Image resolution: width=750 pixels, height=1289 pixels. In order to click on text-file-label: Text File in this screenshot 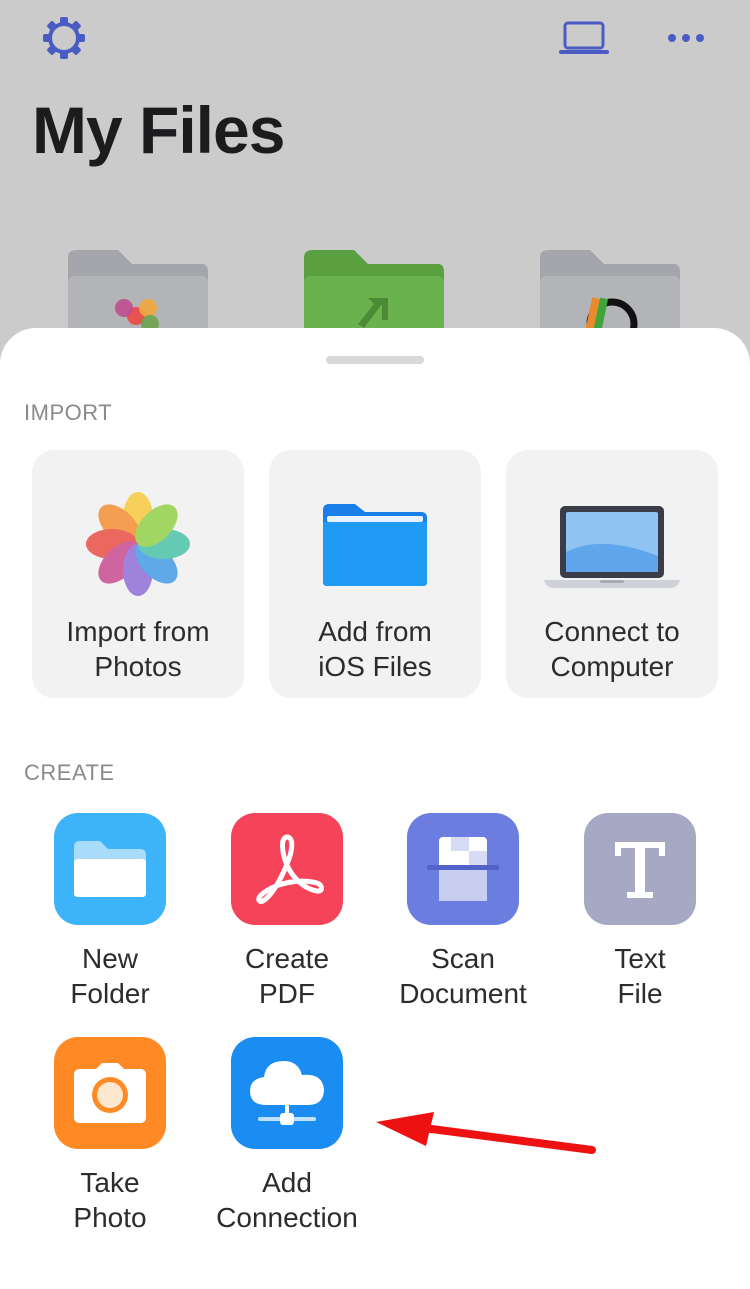, I will do `click(640, 976)`.